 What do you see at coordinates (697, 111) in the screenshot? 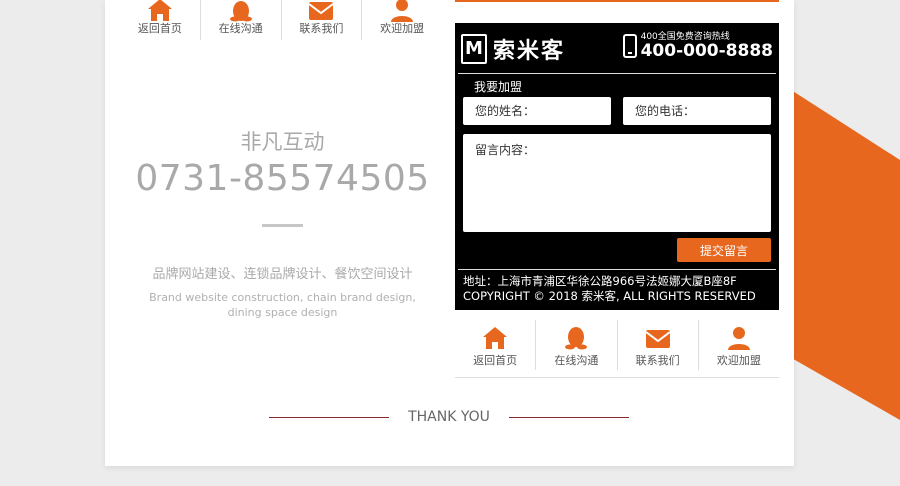
I see `phone-input` at bounding box center [697, 111].